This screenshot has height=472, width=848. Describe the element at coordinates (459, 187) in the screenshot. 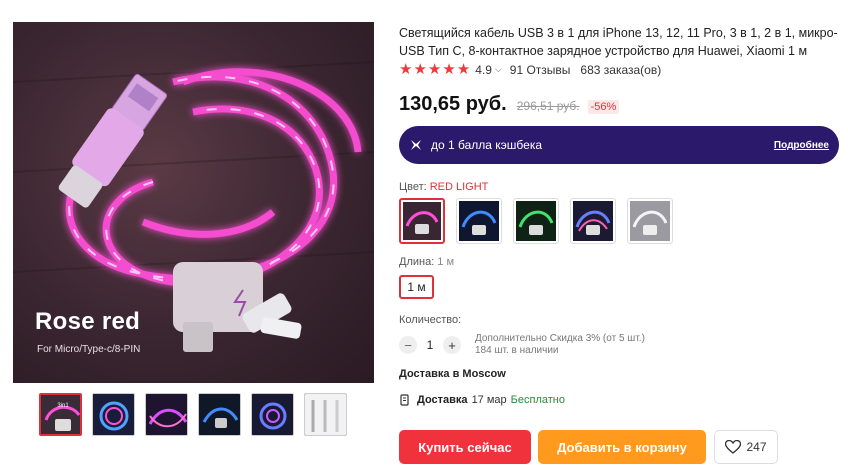

I see `color-selected-value: RED LIGHT` at that location.